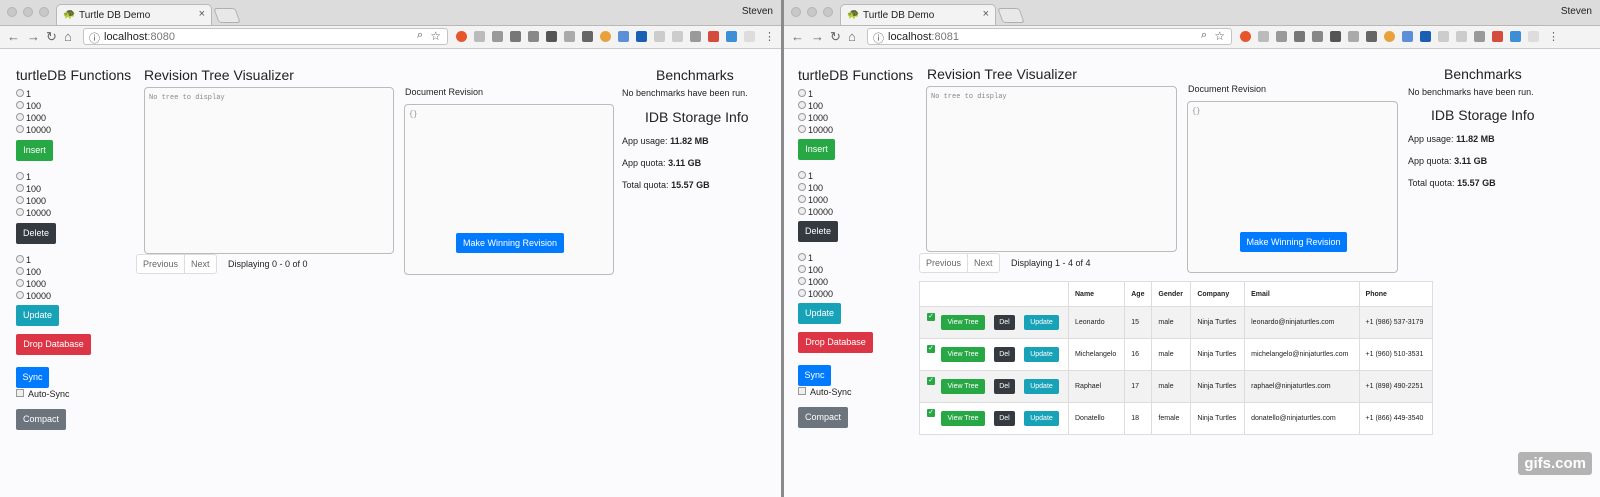 The image size is (1600, 497). I want to click on delete-button: Delete, so click(818, 231).